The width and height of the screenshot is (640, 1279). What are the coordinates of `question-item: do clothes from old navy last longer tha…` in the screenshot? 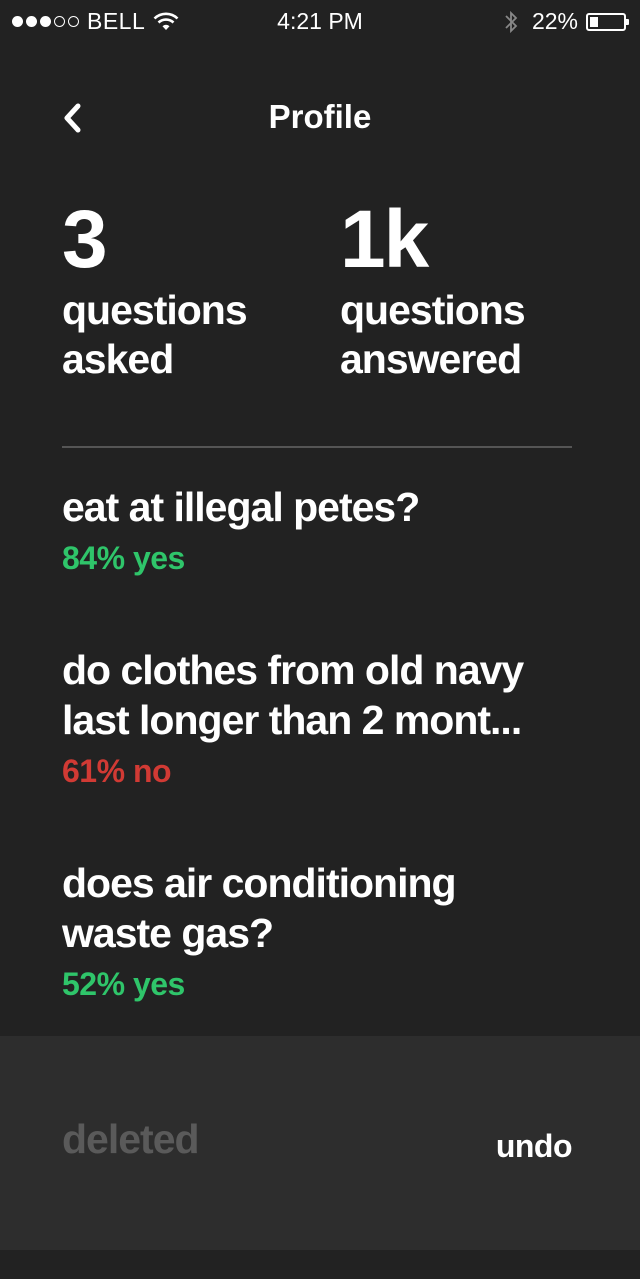 It's located at (317, 718).